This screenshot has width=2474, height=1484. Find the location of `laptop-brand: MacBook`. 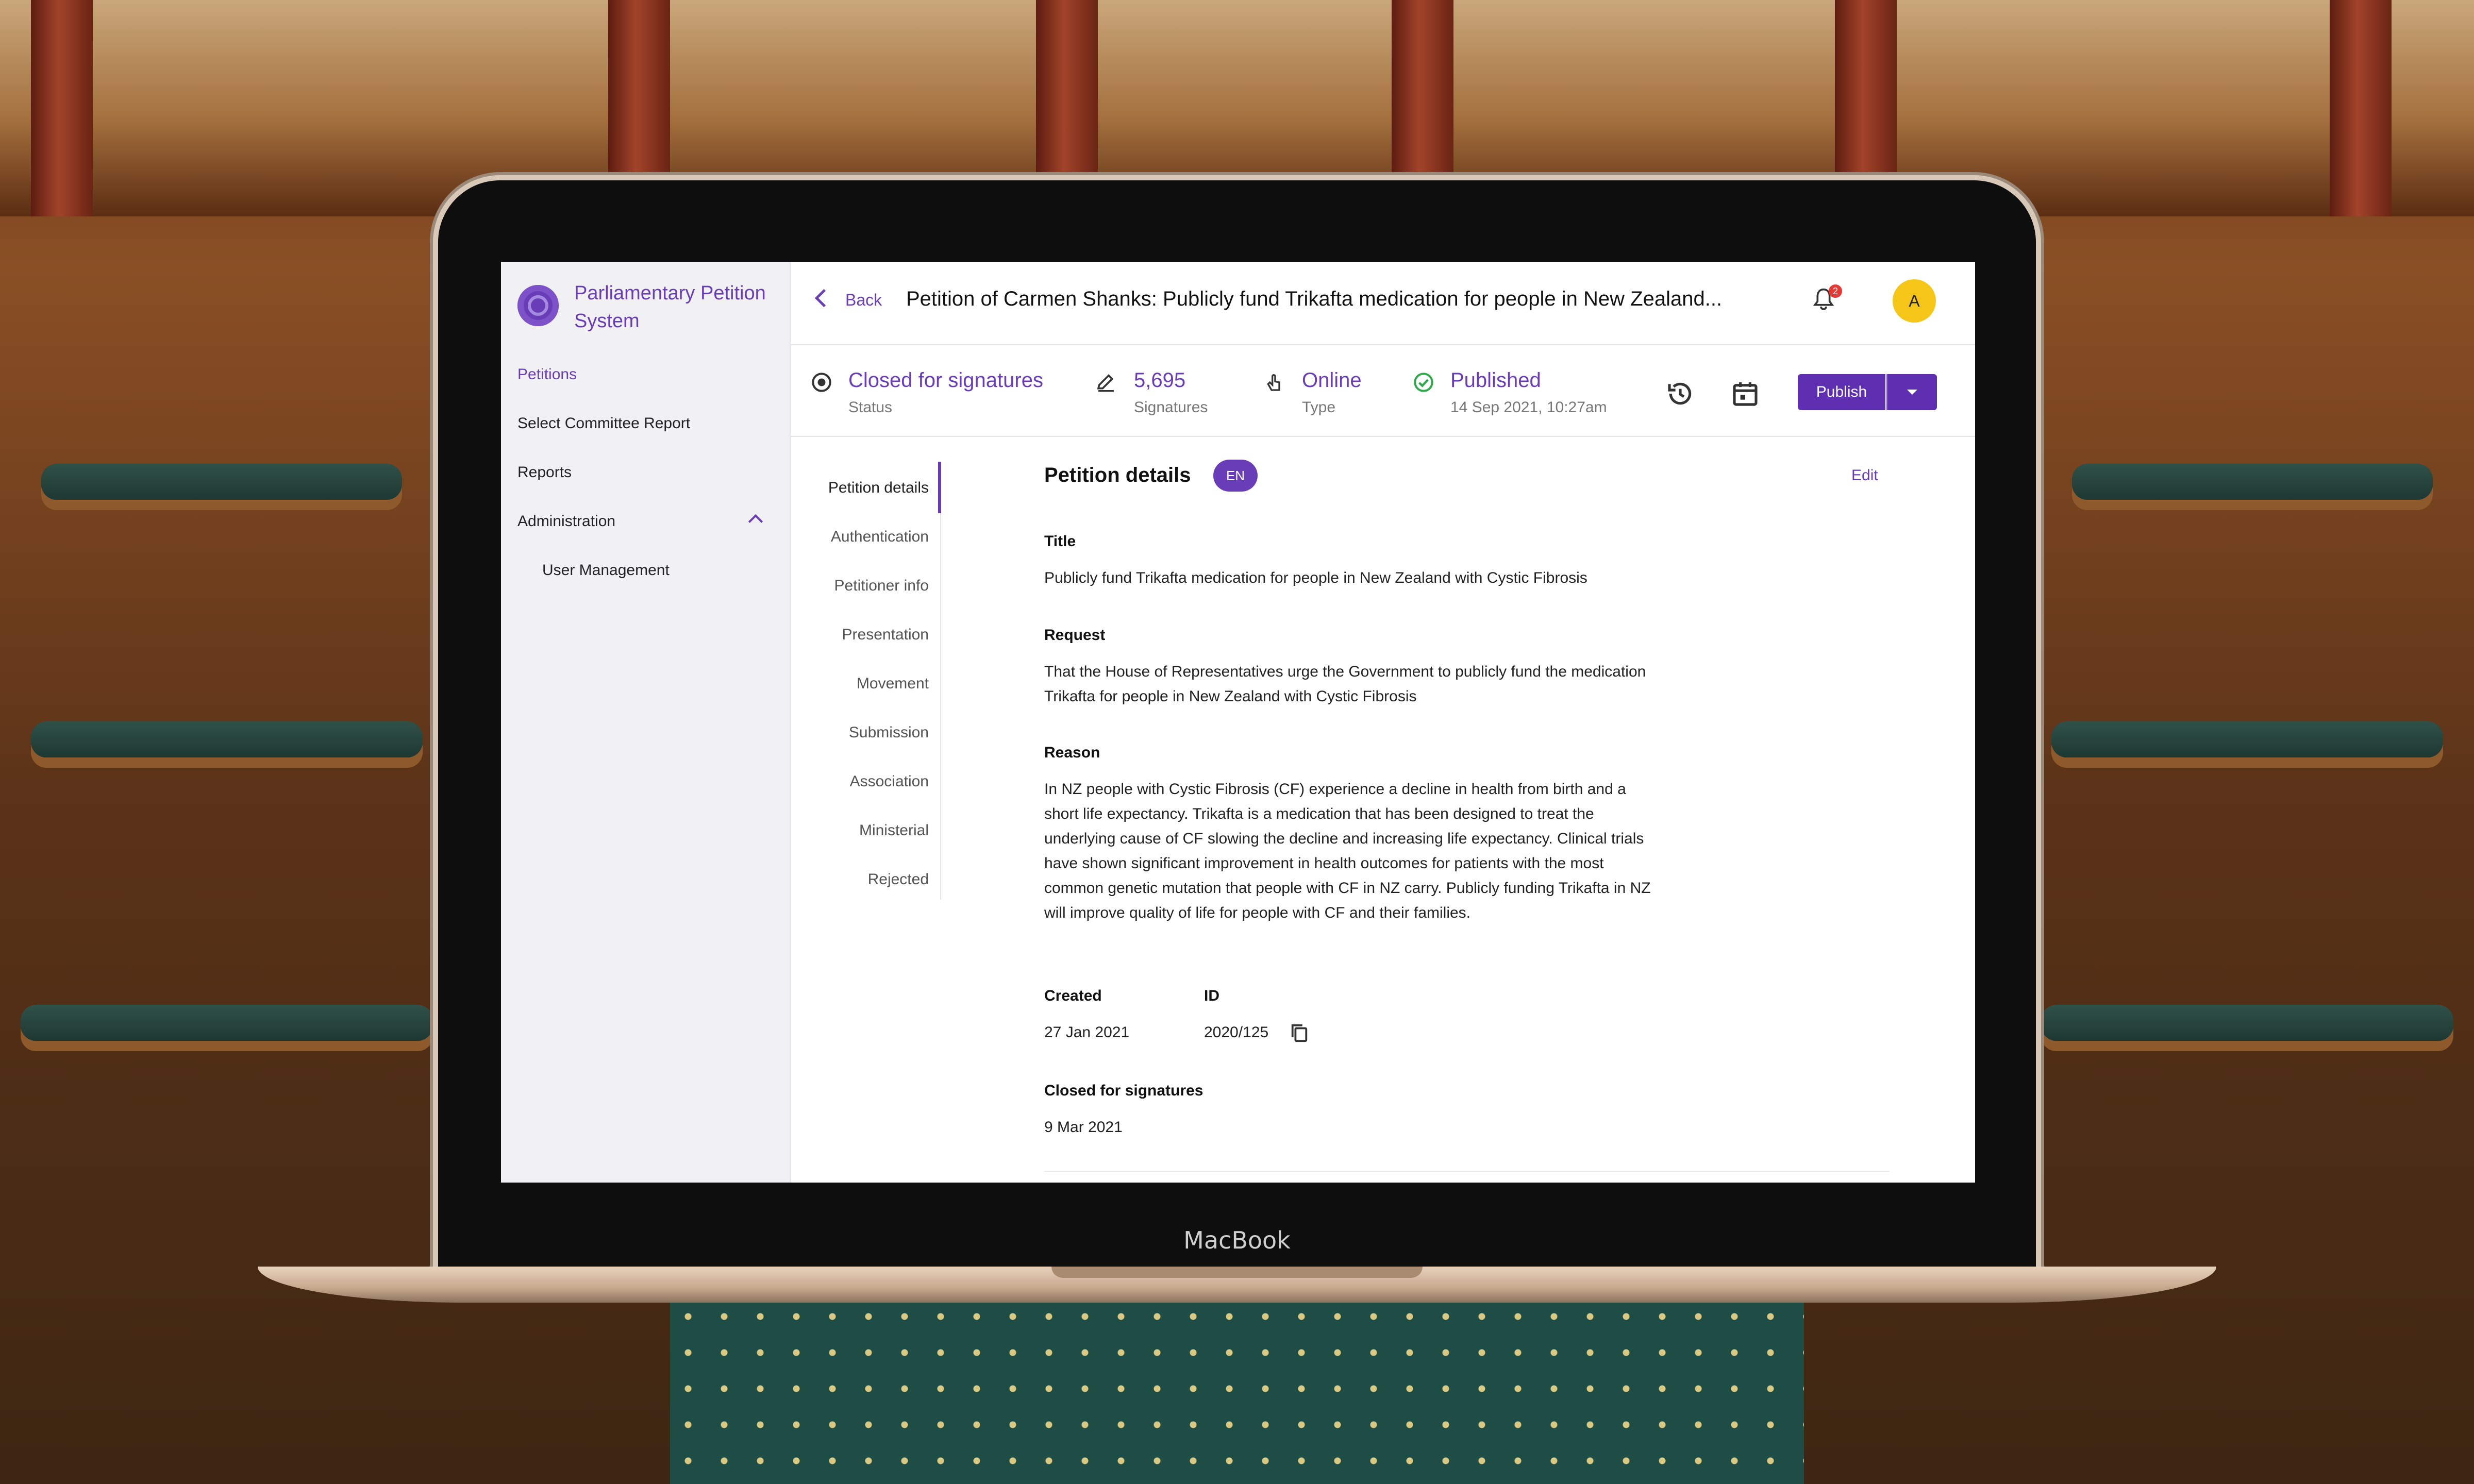

laptop-brand: MacBook is located at coordinates (1237, 1240).